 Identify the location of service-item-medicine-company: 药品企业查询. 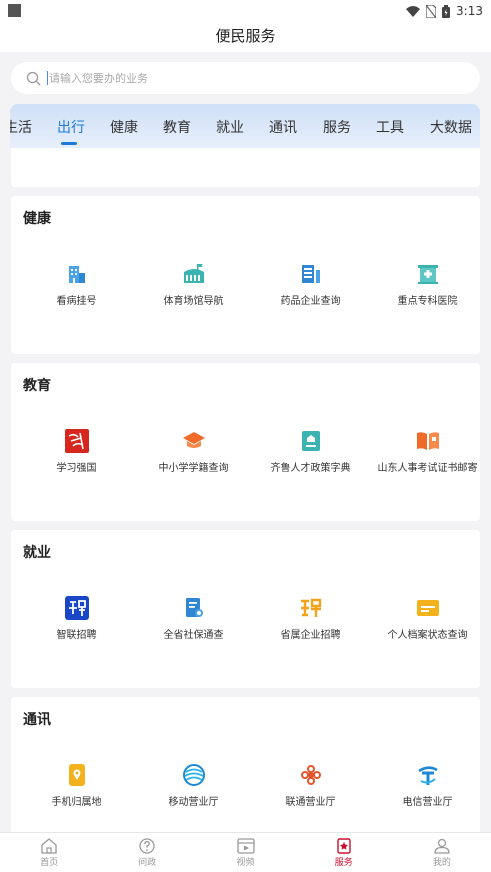
(310, 284).